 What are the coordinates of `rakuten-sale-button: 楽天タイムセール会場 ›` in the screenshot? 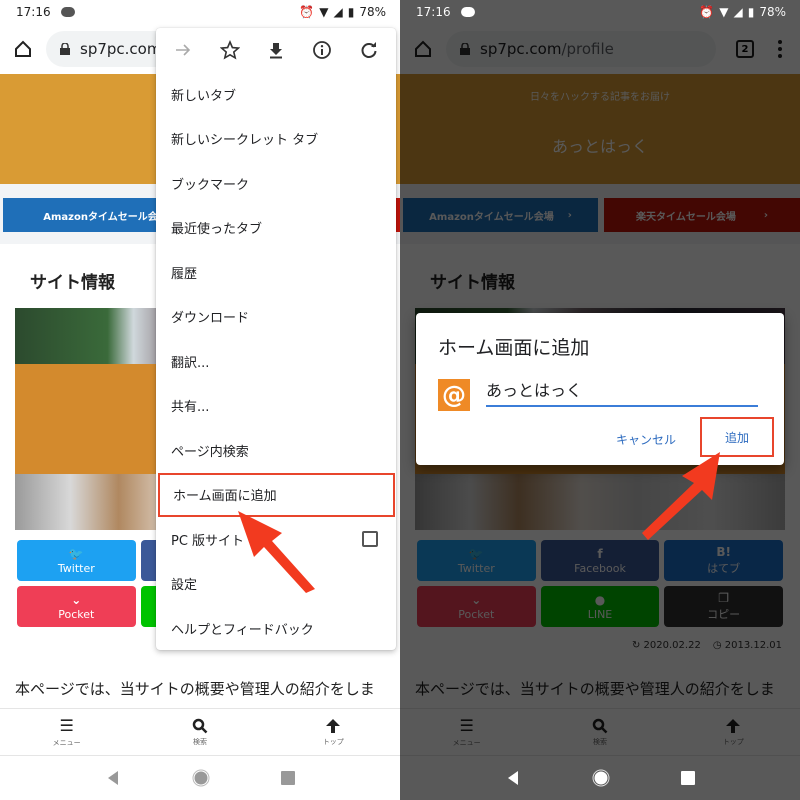 It's located at (702, 215).